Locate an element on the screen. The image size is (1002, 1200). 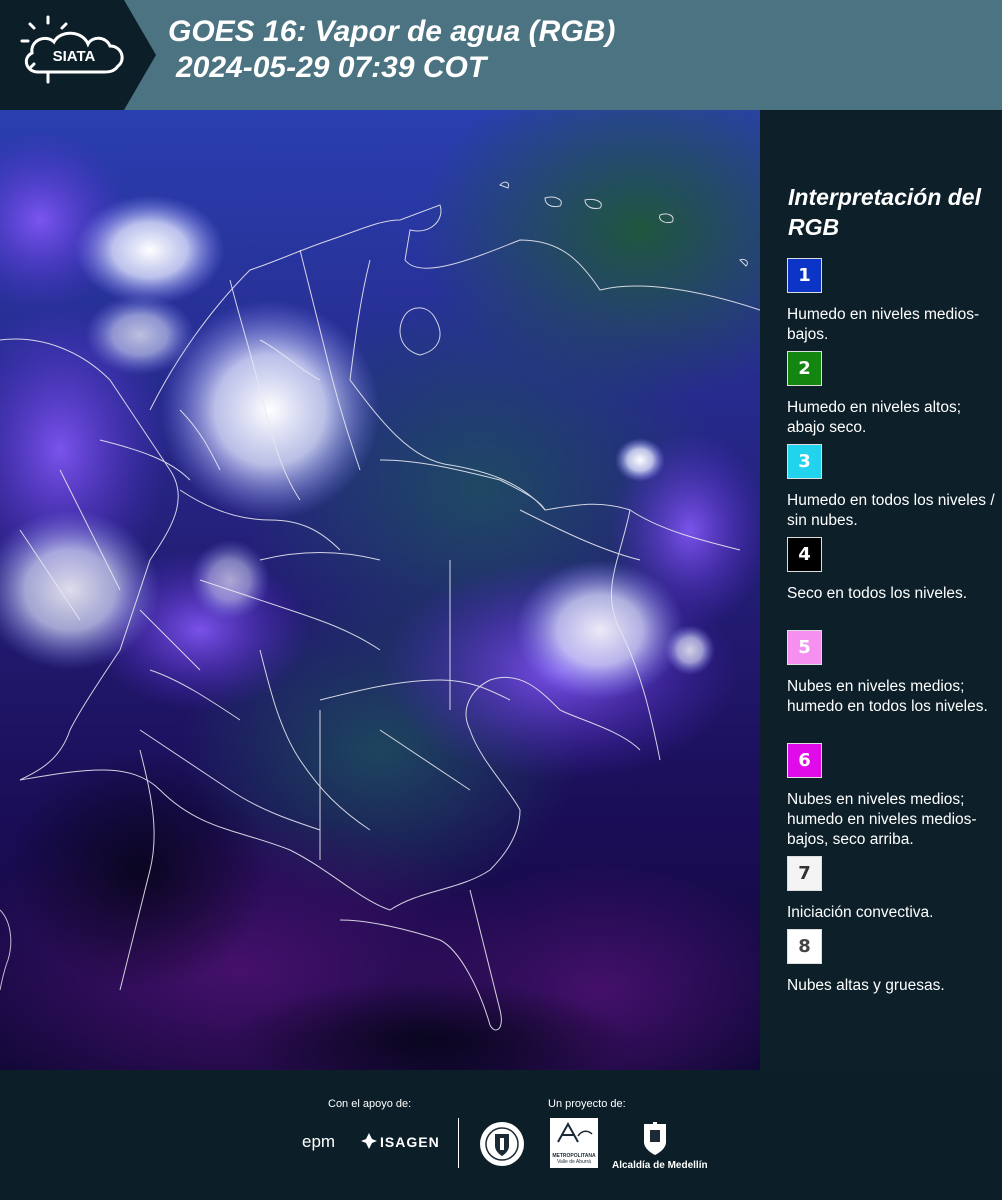
legend-swatch-4: 4 is located at coordinates (804, 554).